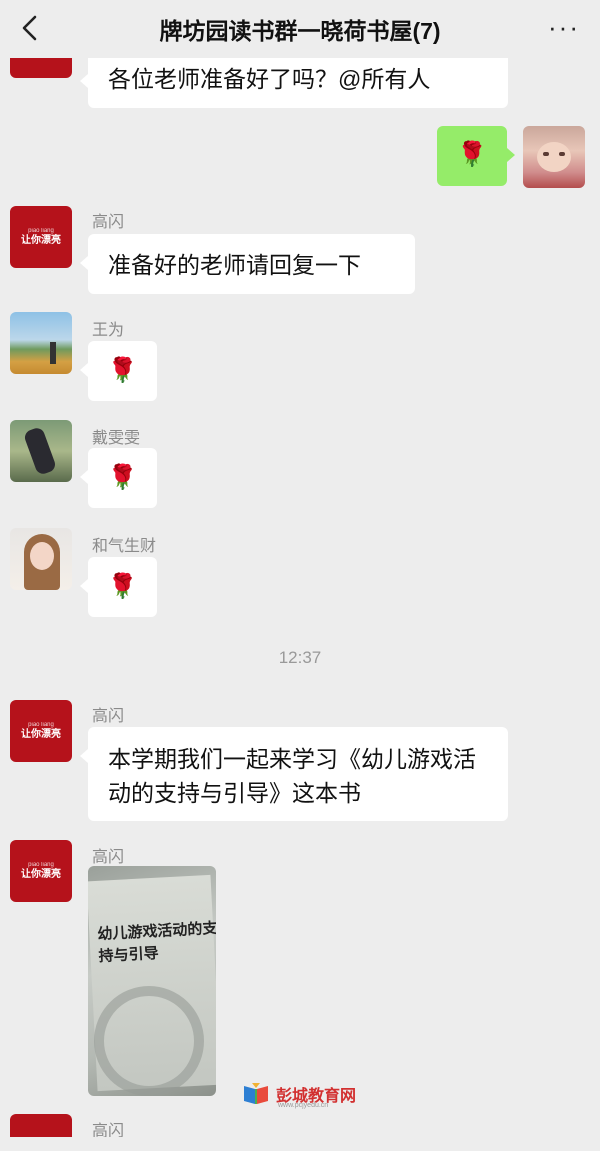 The width and height of the screenshot is (600, 1151). I want to click on watermark: 彭城教育网 www.pcjyedu.cn, so click(299, 1095).